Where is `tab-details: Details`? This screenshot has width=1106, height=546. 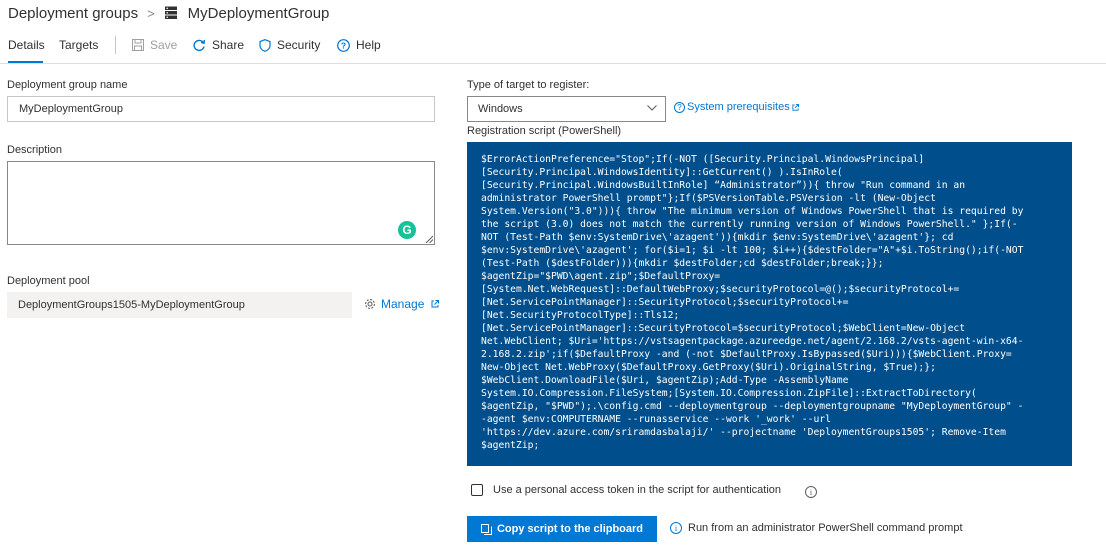
tab-details: Details is located at coordinates (26, 45).